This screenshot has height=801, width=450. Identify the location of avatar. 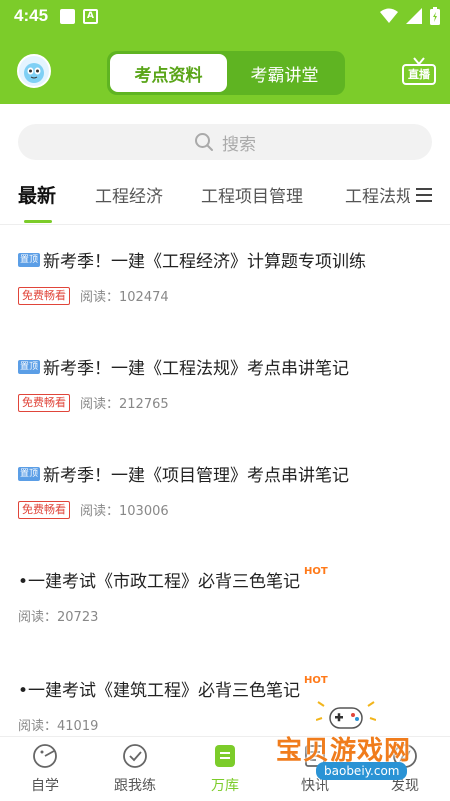
(34, 71).